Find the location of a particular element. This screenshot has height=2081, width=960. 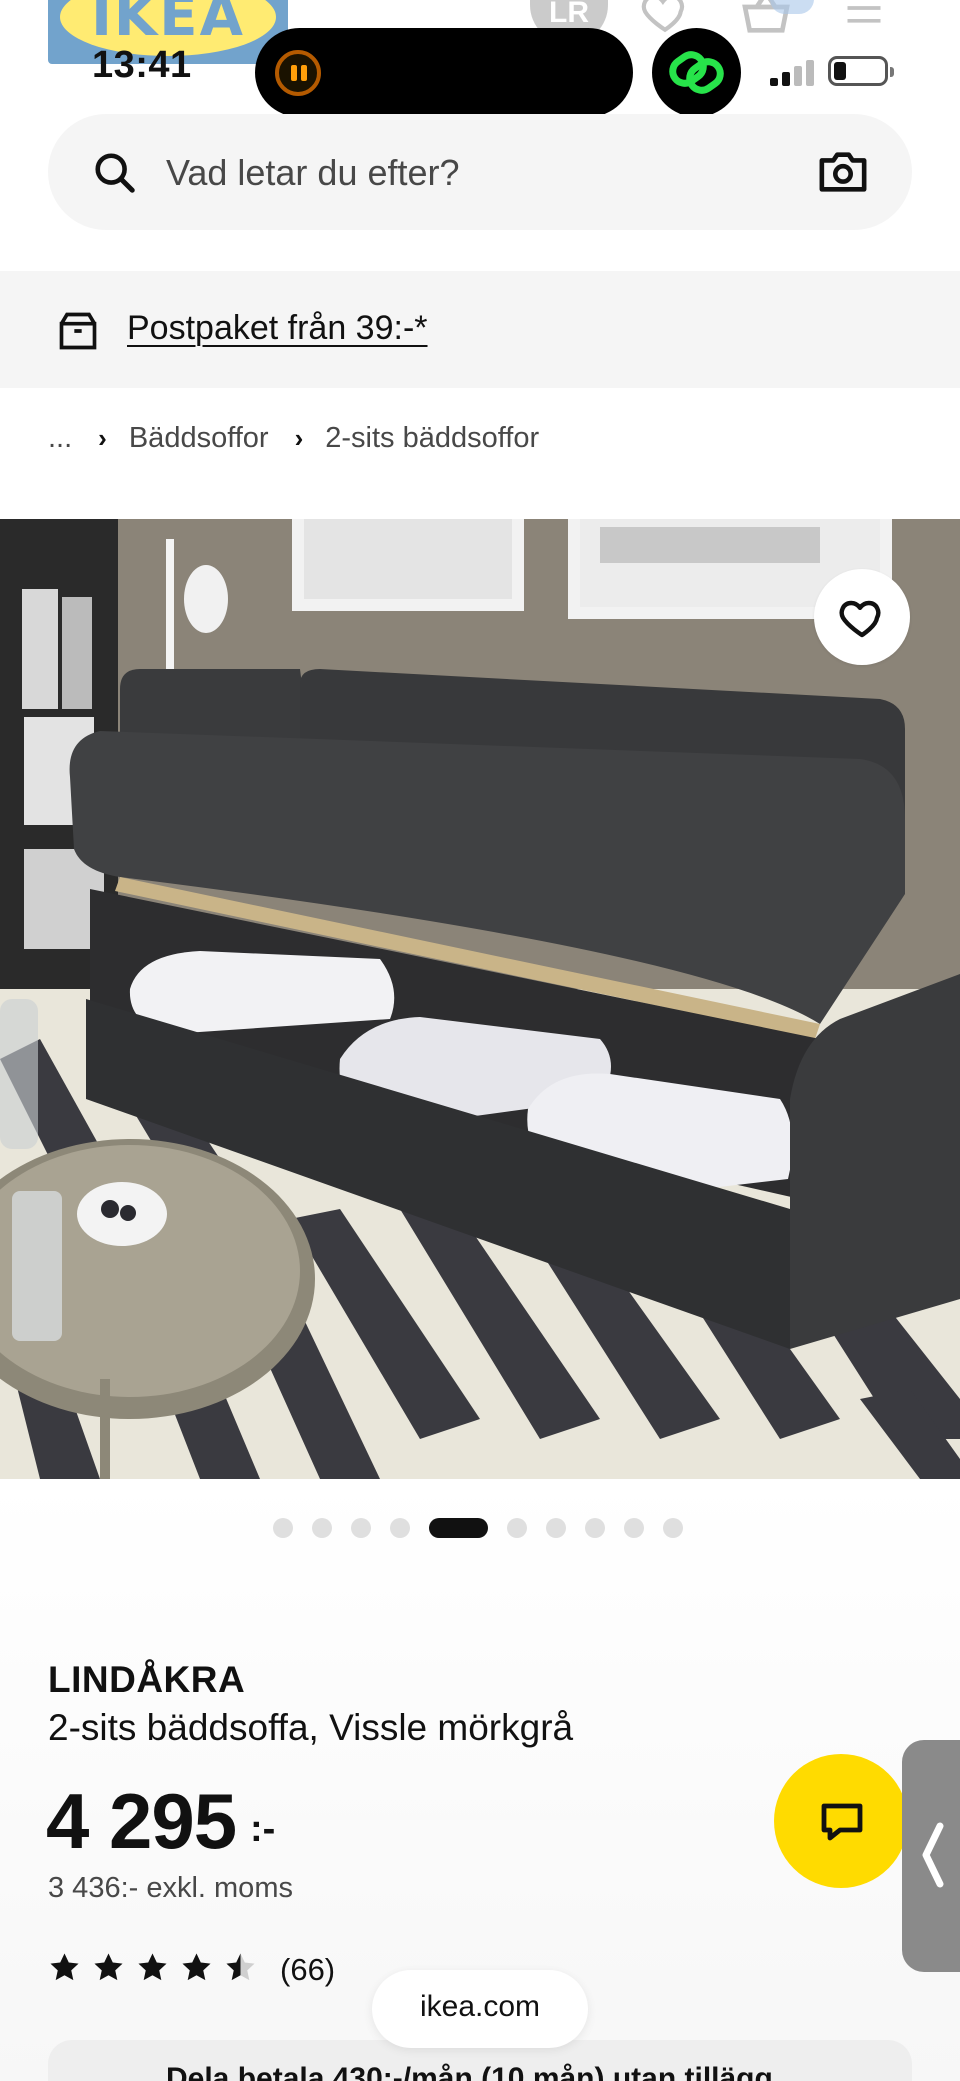

top-header: IKEA LR 13:41 is located at coordinates (480, 58).